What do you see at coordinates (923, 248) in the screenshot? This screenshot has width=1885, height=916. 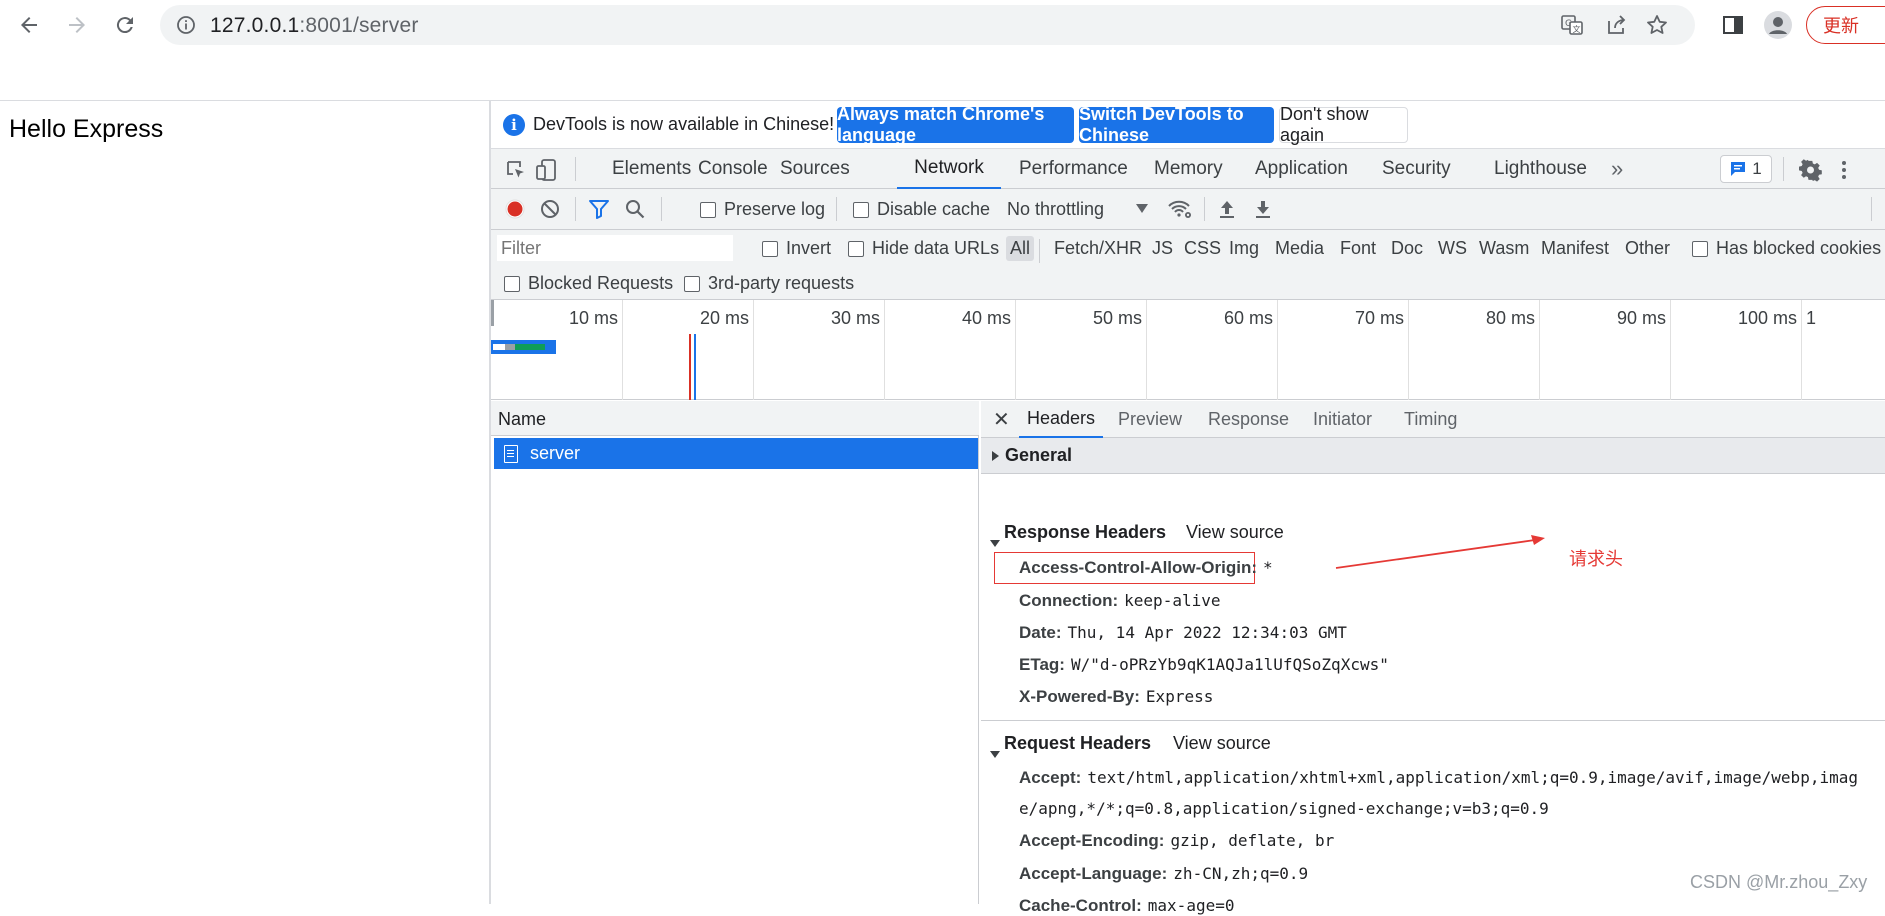 I see `hide-data-urls-checkbox: Hide data URLs` at bounding box center [923, 248].